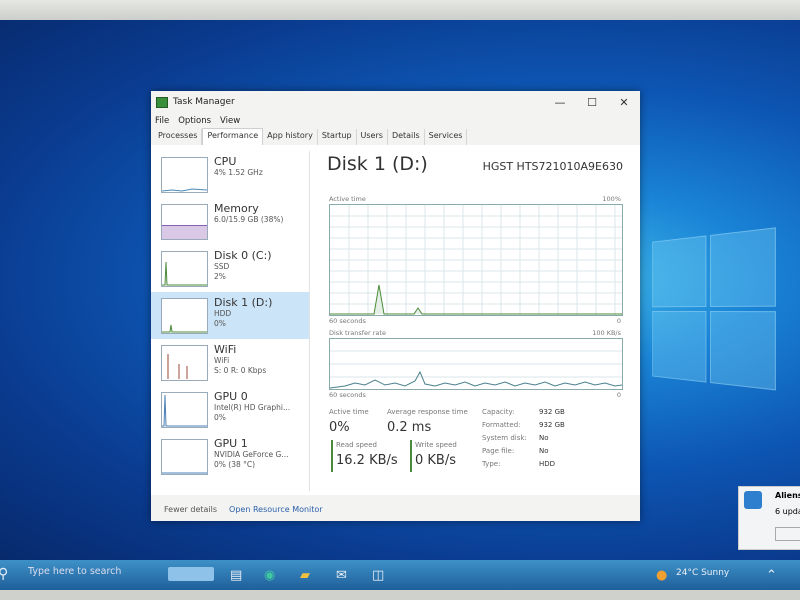  What do you see at coordinates (753, 500) in the screenshot?
I see `update-icon` at bounding box center [753, 500].